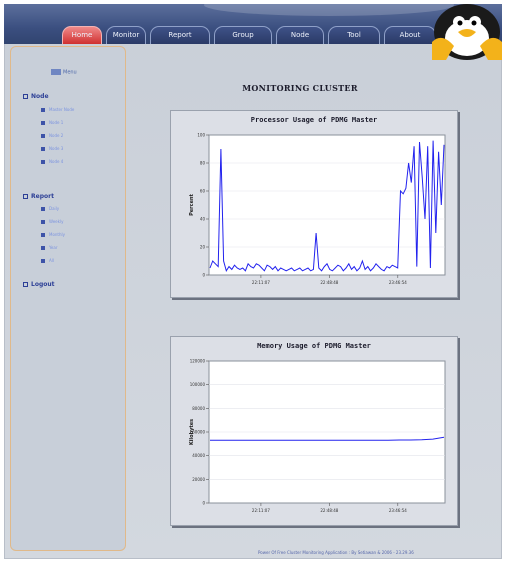  I want to click on penguin-logo-icon, so click(467, 32).